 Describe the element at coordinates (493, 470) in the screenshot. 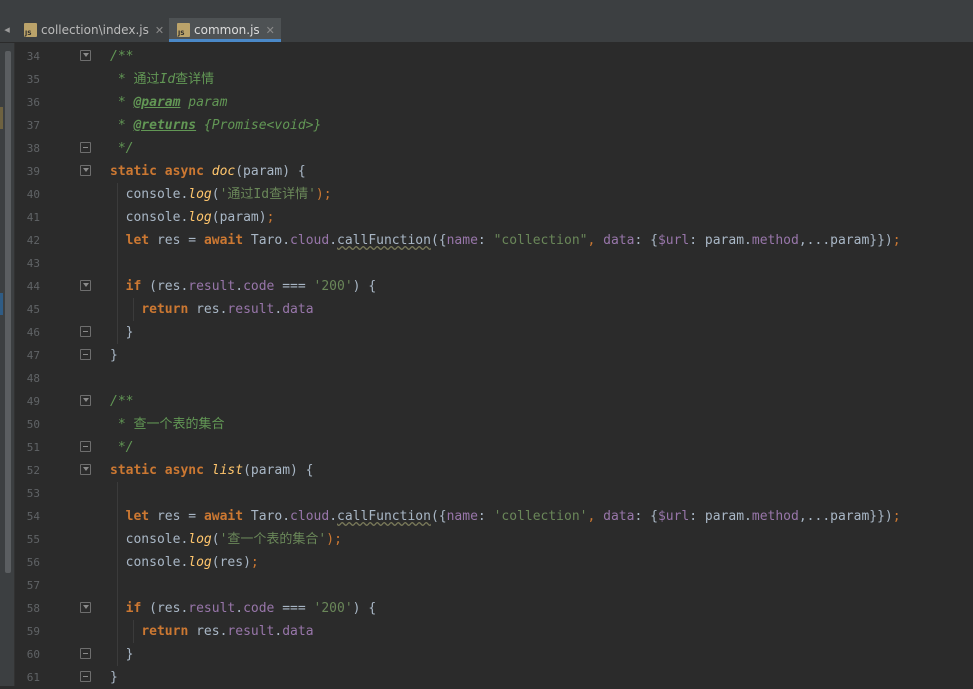

I see `code-line: 52 static async list(param) {` at that location.